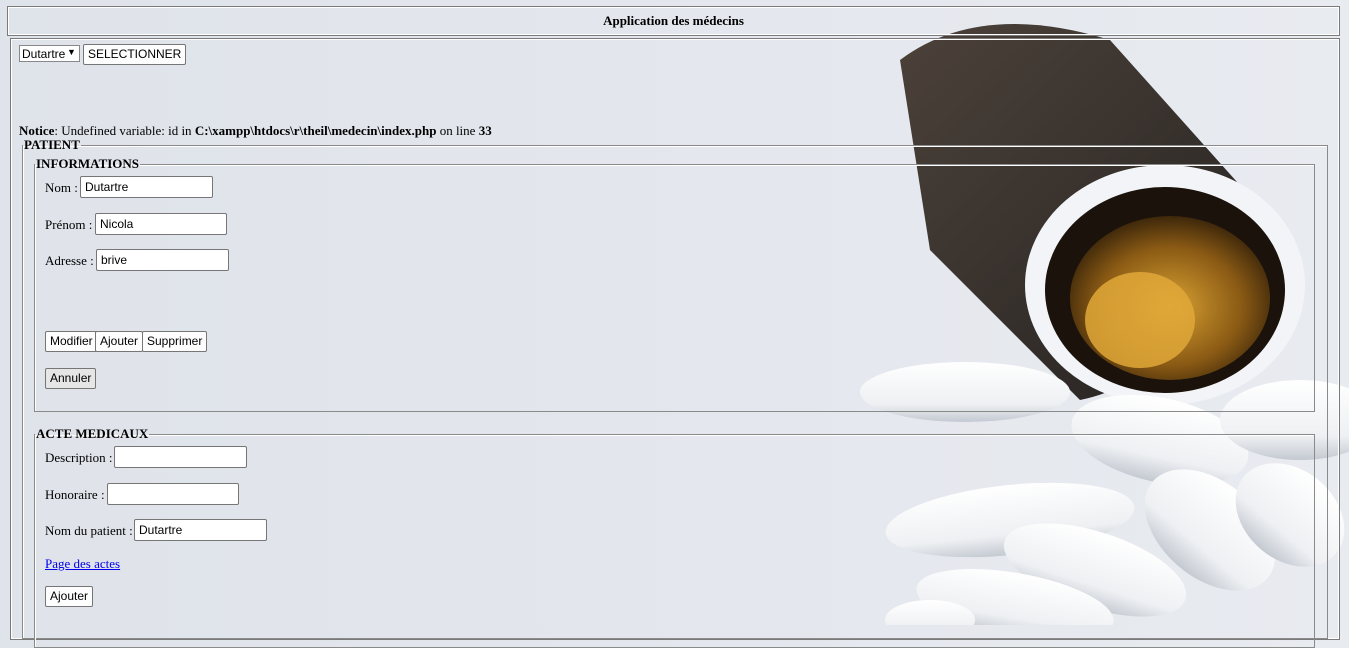 The height and width of the screenshot is (648, 1349). I want to click on modifier-button: Modifier, so click(71, 341).